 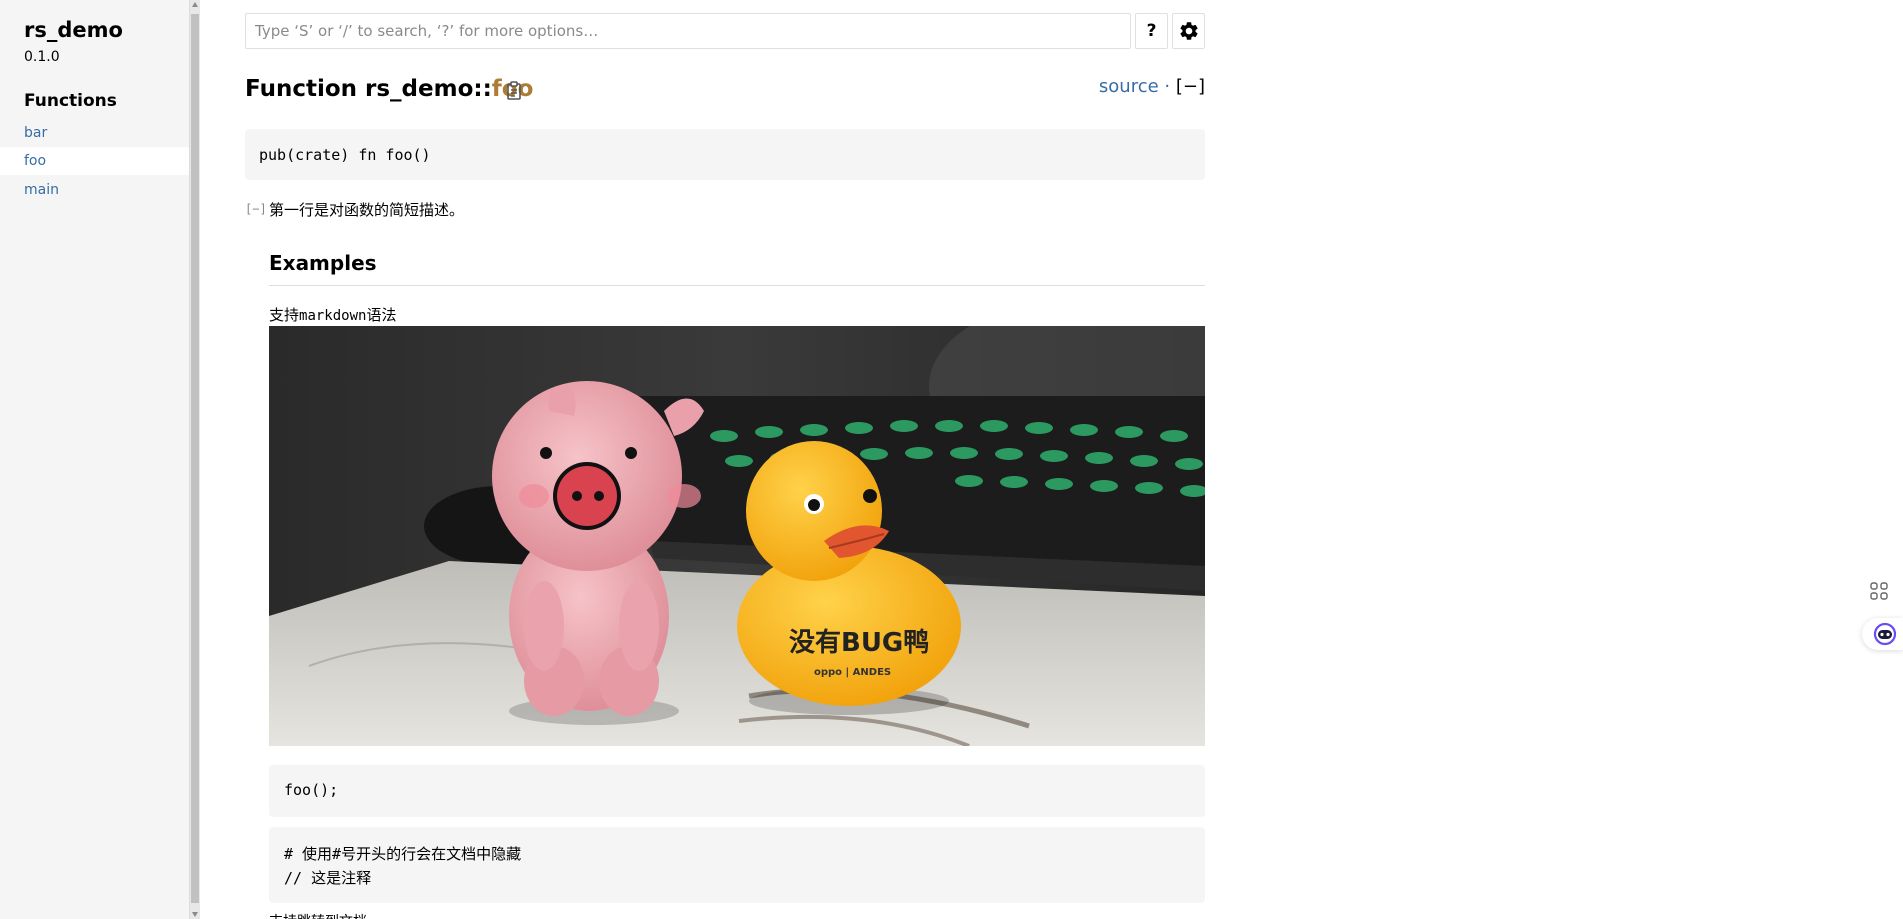 I want to click on sidebar-scrollbar, so click(x=194, y=459).